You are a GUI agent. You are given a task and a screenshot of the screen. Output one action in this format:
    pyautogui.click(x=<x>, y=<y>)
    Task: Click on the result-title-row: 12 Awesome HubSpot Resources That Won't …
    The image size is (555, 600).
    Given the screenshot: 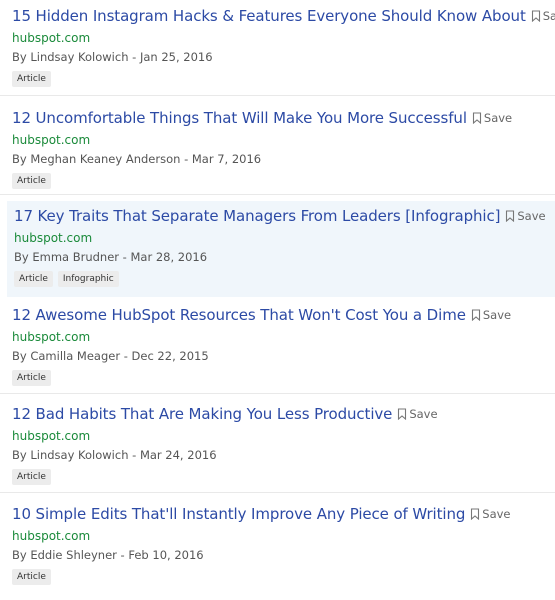 What is the action you would take?
    pyautogui.click(x=283, y=315)
    